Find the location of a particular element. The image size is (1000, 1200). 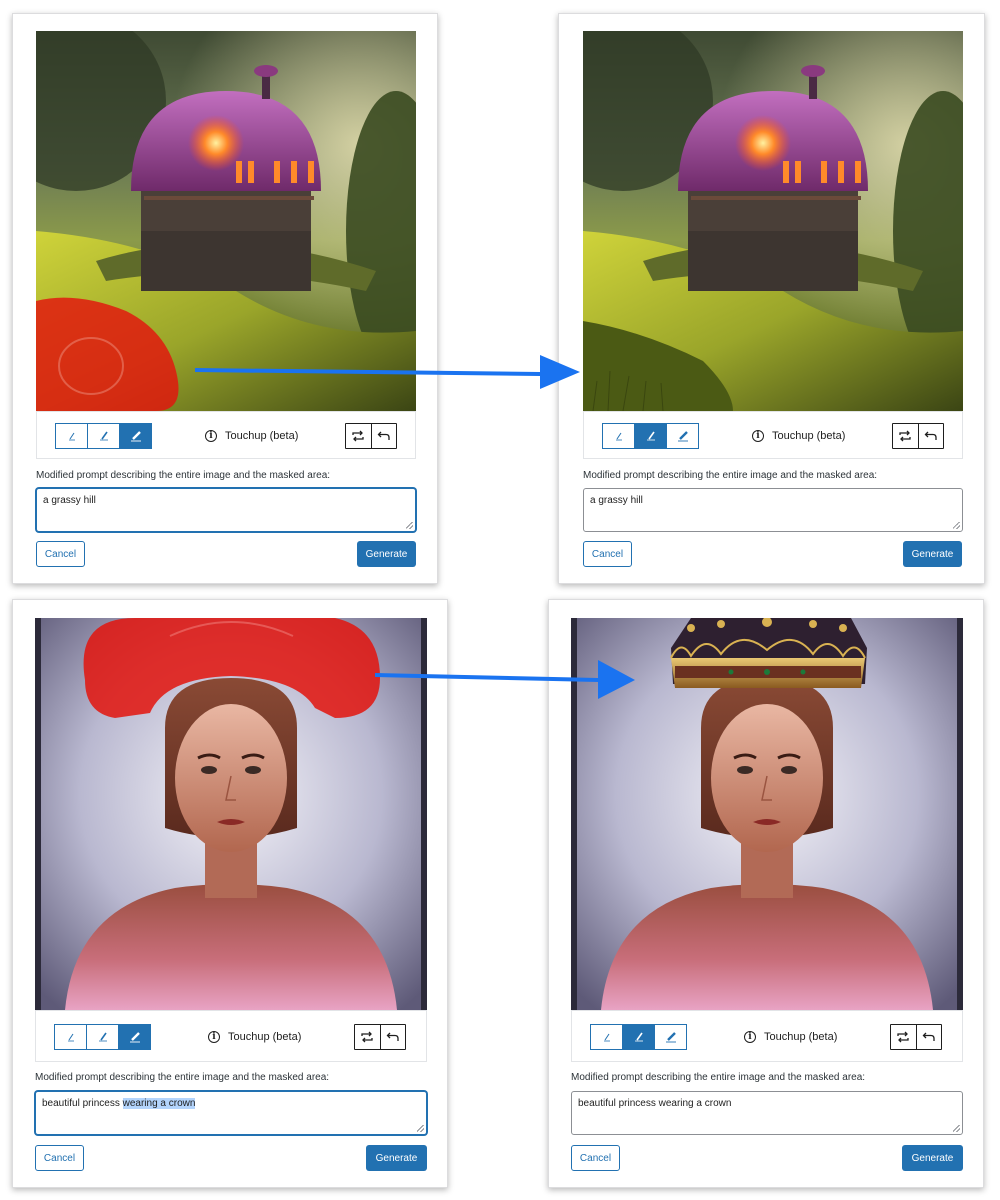

prompt-value-plain: beautiful princess is located at coordinates (82, 1103).